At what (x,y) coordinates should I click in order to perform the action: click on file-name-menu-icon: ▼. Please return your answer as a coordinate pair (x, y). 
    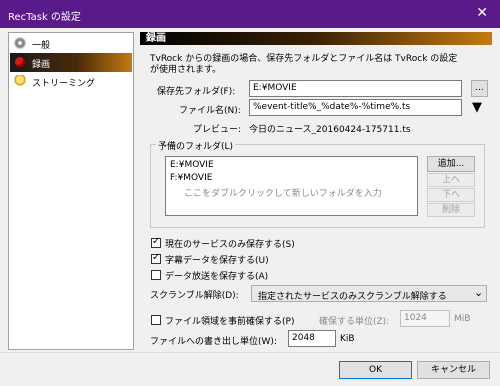
    Looking at the image, I should click on (477, 107).